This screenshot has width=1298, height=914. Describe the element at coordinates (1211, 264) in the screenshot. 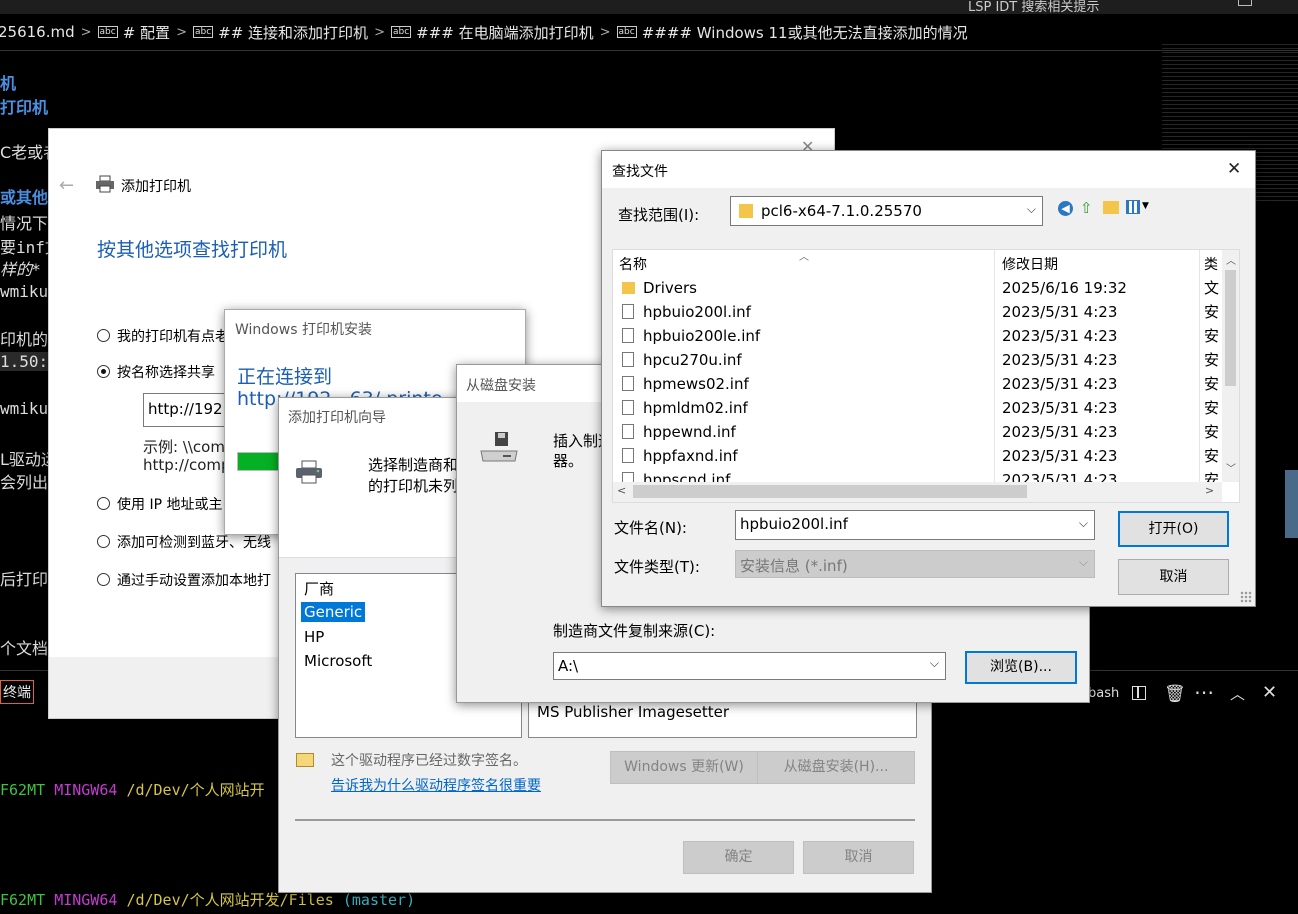

I see `column-type: 类` at that location.